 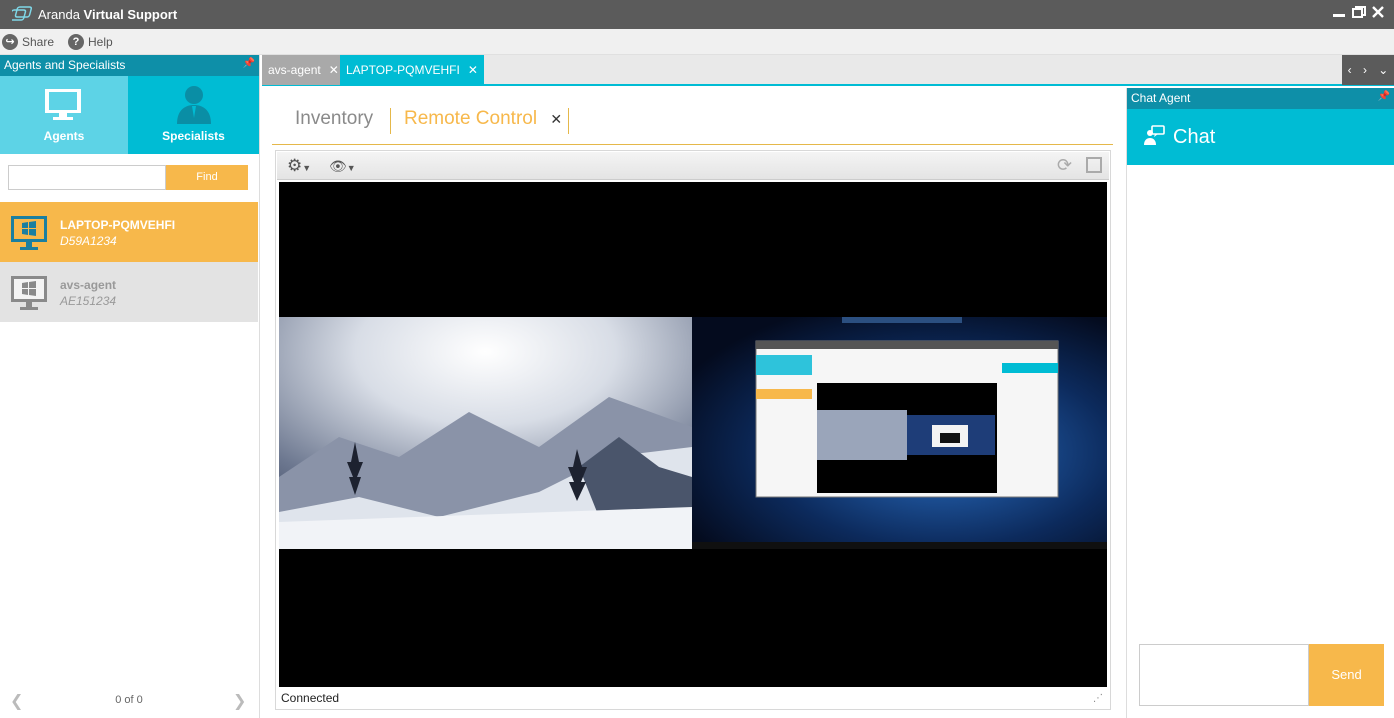 I want to click on tab-label: LAPTOP-PQMVEHFI, so click(x=403, y=70).